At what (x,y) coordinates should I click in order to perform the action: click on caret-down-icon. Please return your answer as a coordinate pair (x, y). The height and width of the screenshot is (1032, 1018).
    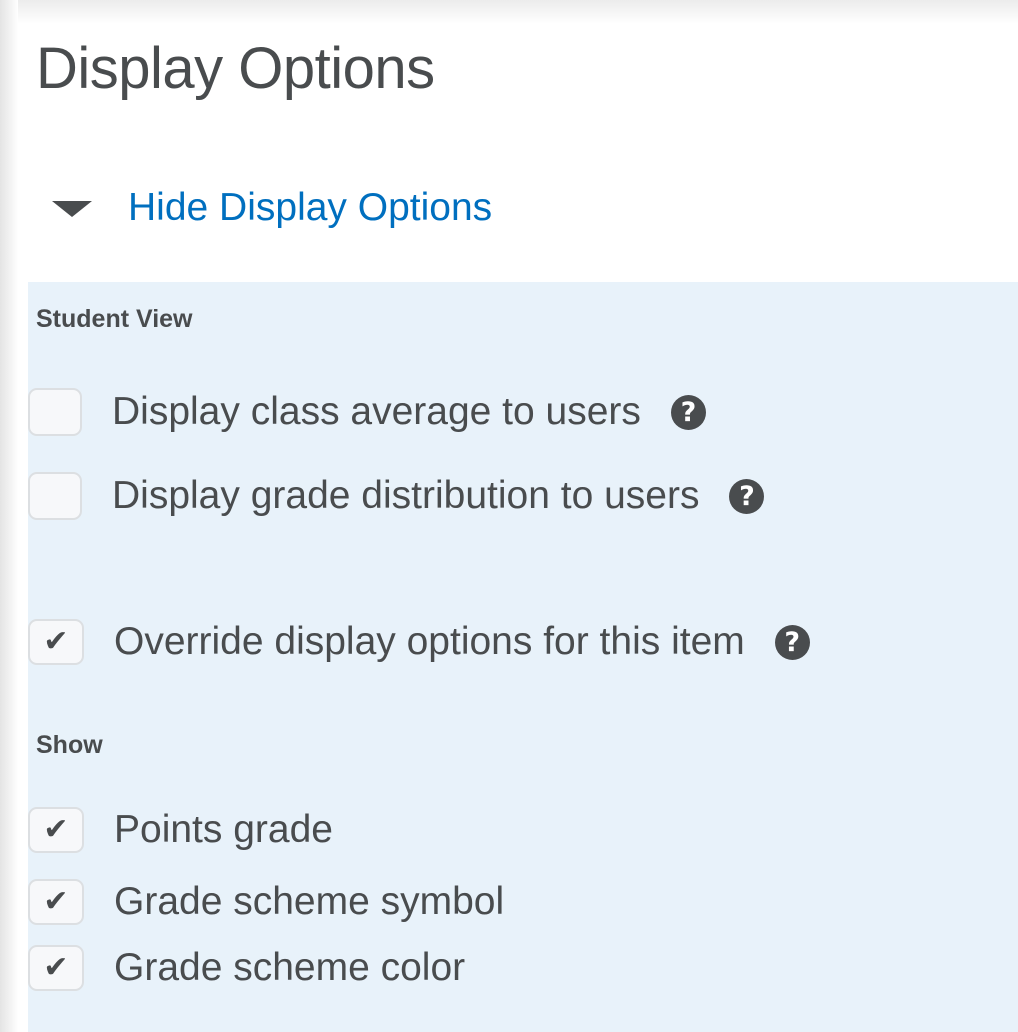
    Looking at the image, I should click on (72, 209).